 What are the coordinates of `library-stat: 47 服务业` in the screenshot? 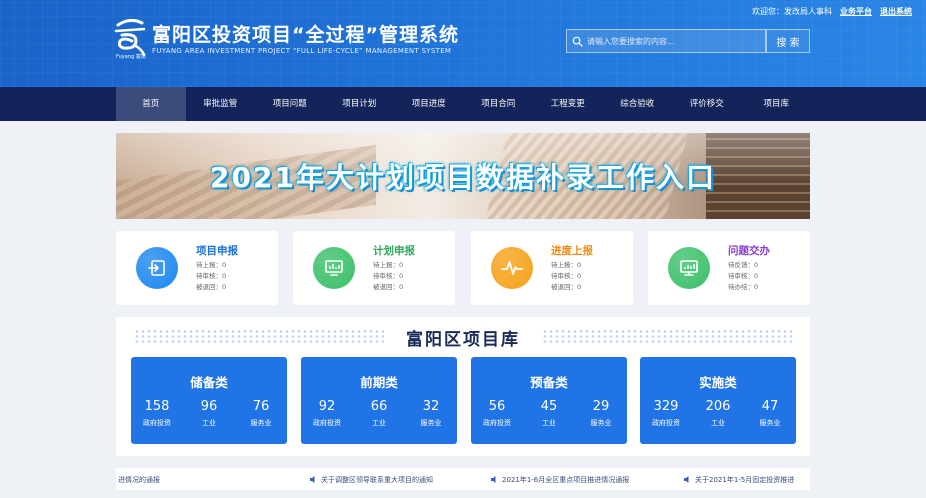 It's located at (770, 413).